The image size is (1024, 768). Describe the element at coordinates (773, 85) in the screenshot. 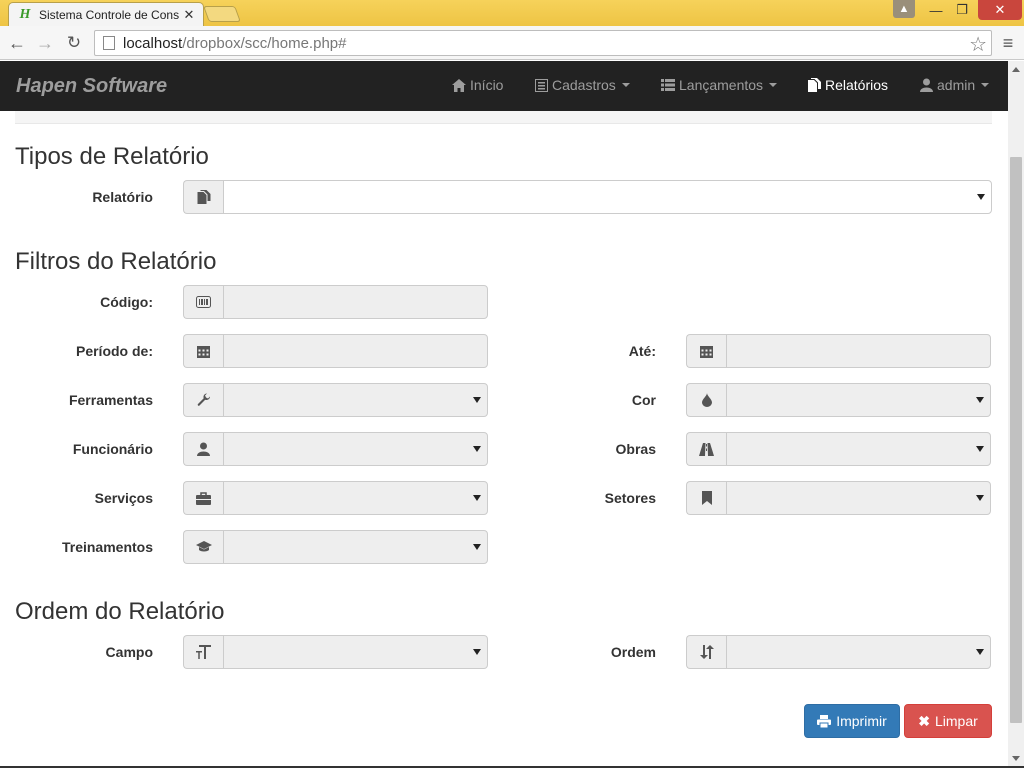

I see `caret-down-icon` at that location.